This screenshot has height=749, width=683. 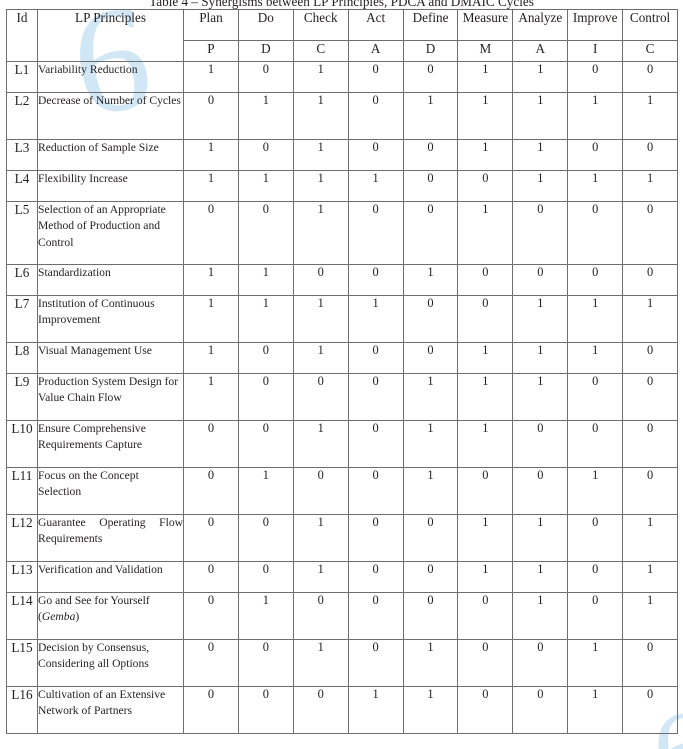 What do you see at coordinates (485, 538) in the screenshot?
I see `cell-l12-measure: 1` at bounding box center [485, 538].